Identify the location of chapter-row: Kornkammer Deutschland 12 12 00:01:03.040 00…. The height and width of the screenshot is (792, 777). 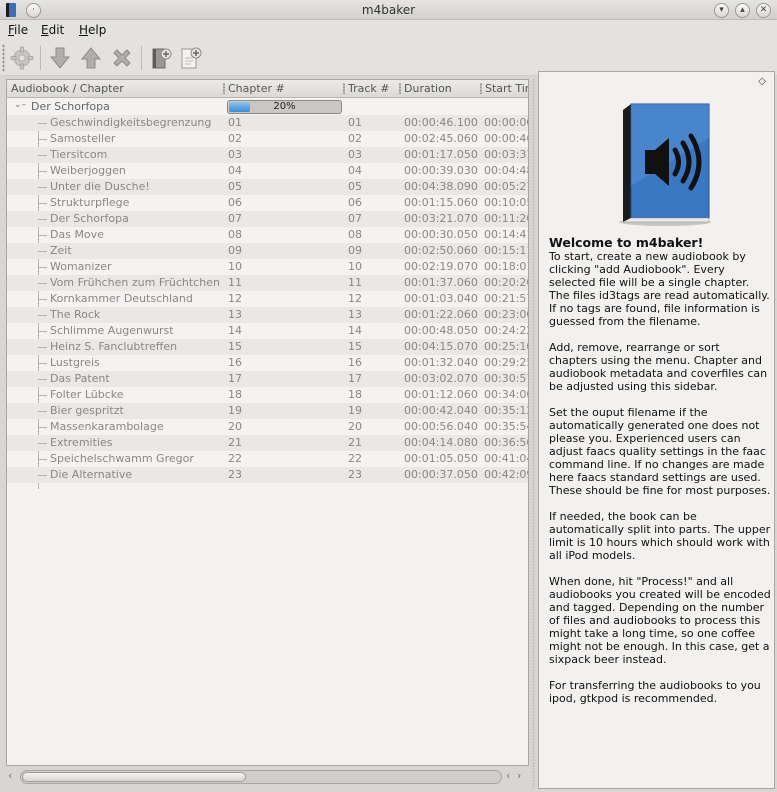
(267, 299).